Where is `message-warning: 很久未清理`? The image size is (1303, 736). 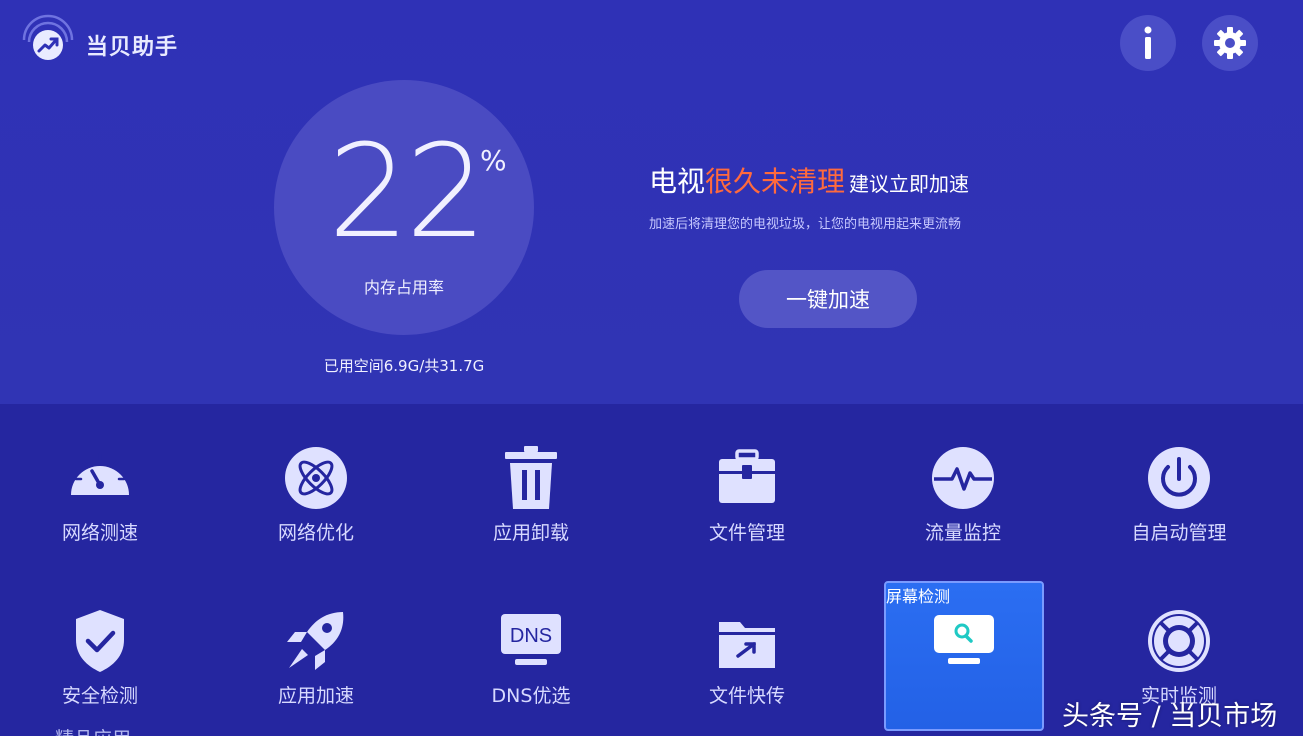
message-warning: 很久未清理 is located at coordinates (775, 181).